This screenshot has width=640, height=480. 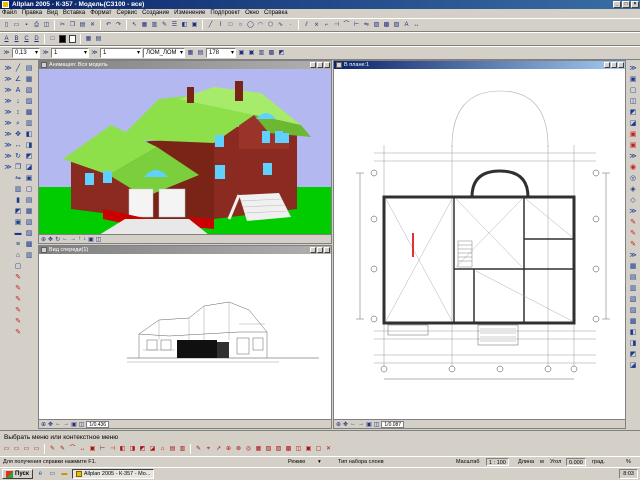 What do you see at coordinates (18, 189) in the screenshot?
I see `wall-tool-icon: ▥` at bounding box center [18, 189].